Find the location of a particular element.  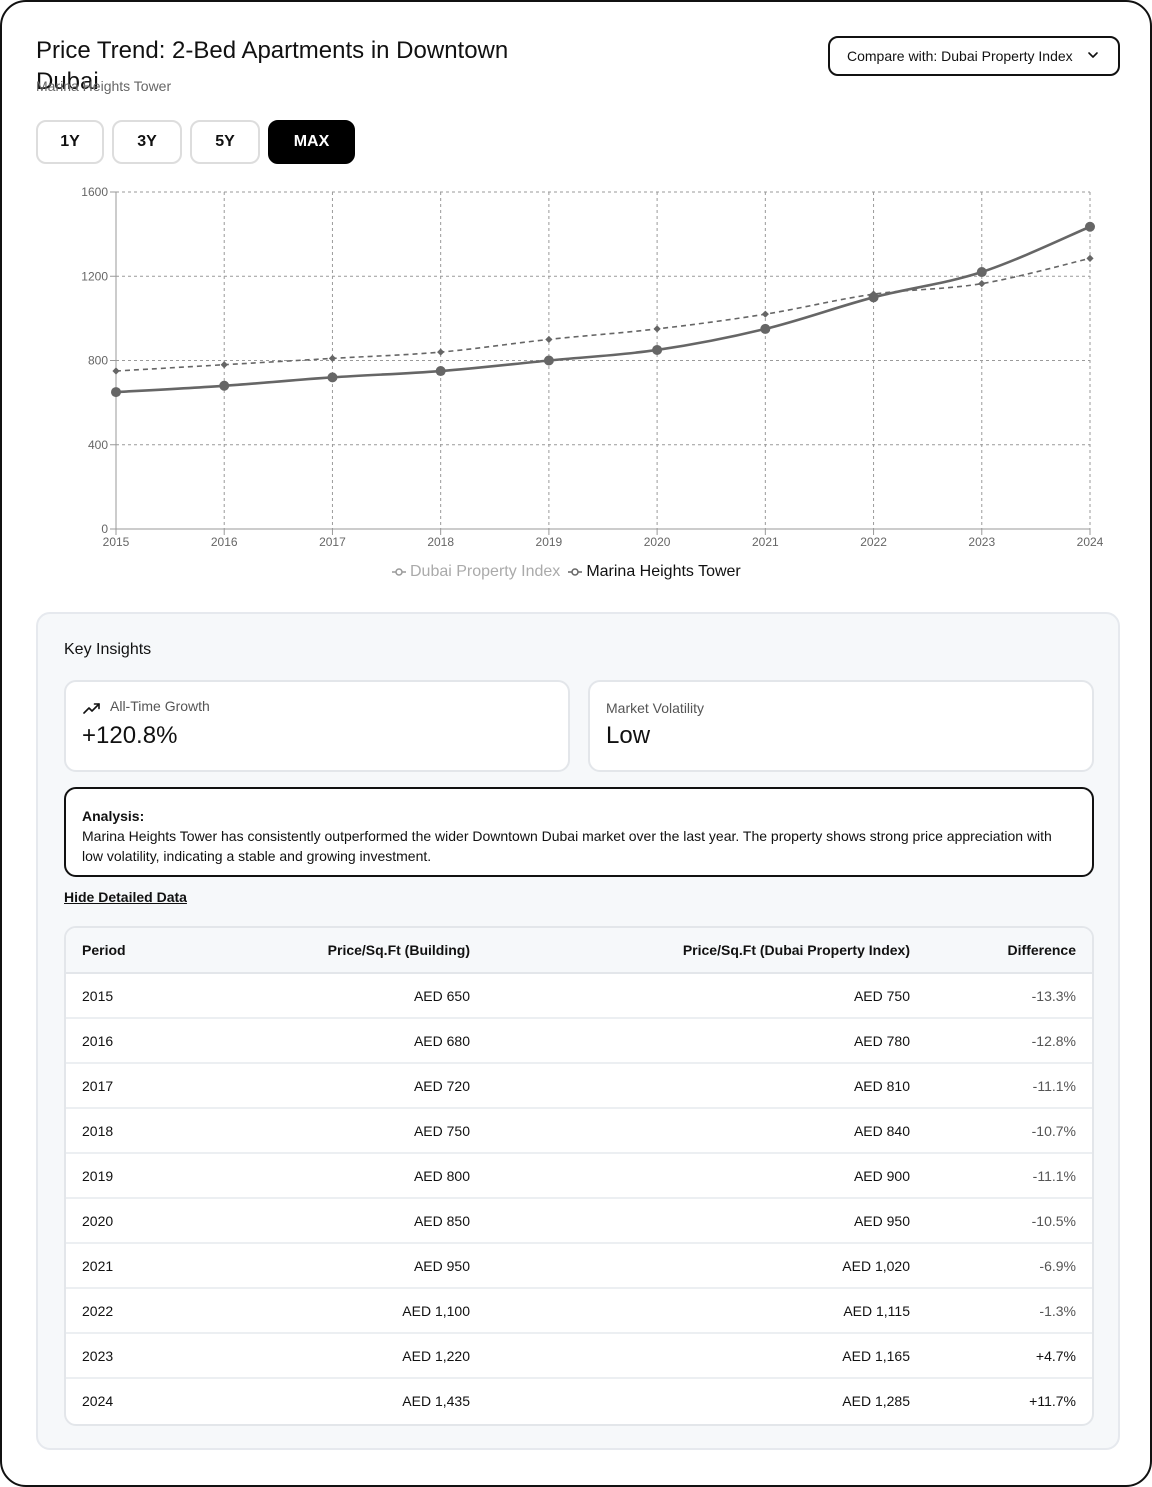

cell-index-price: AED 900 is located at coordinates (881, 1175).